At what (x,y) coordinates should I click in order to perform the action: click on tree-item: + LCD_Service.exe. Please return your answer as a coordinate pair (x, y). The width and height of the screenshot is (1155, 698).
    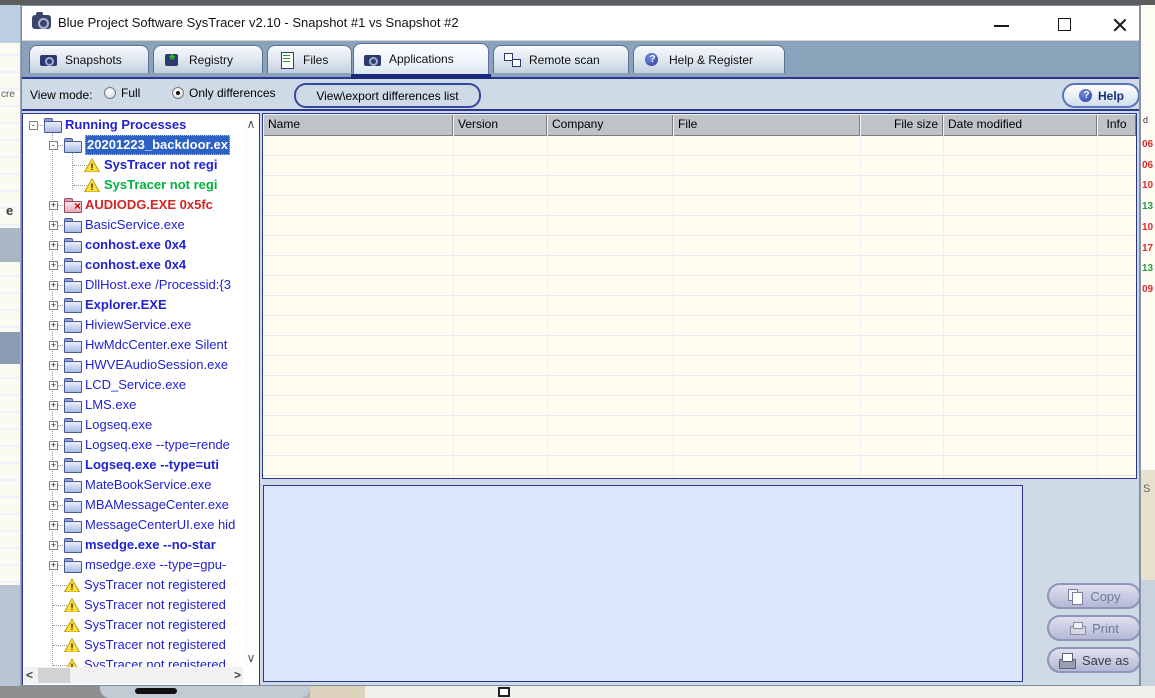
    Looking at the image, I should click on (133, 385).